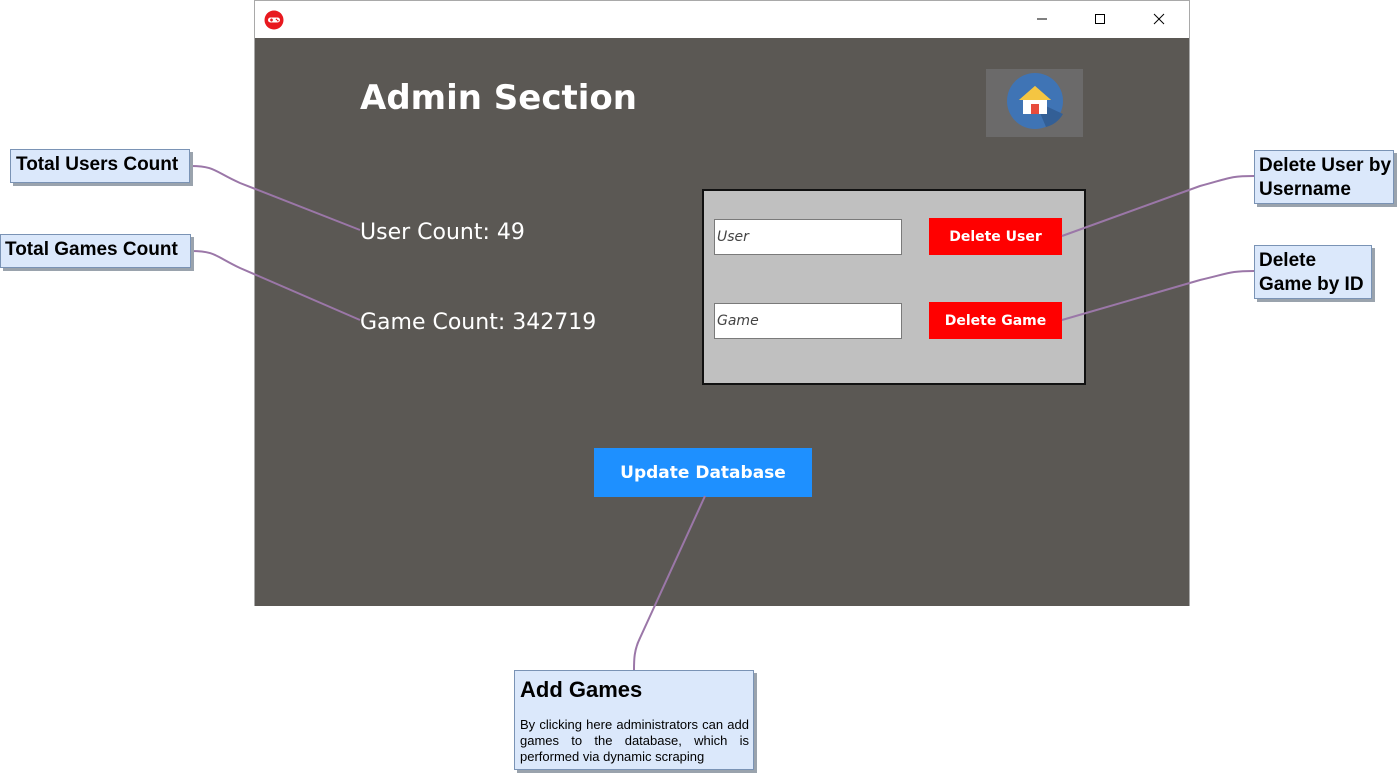 This screenshot has width=1397, height=776. I want to click on delete-game-button: Delete Game, so click(995, 320).